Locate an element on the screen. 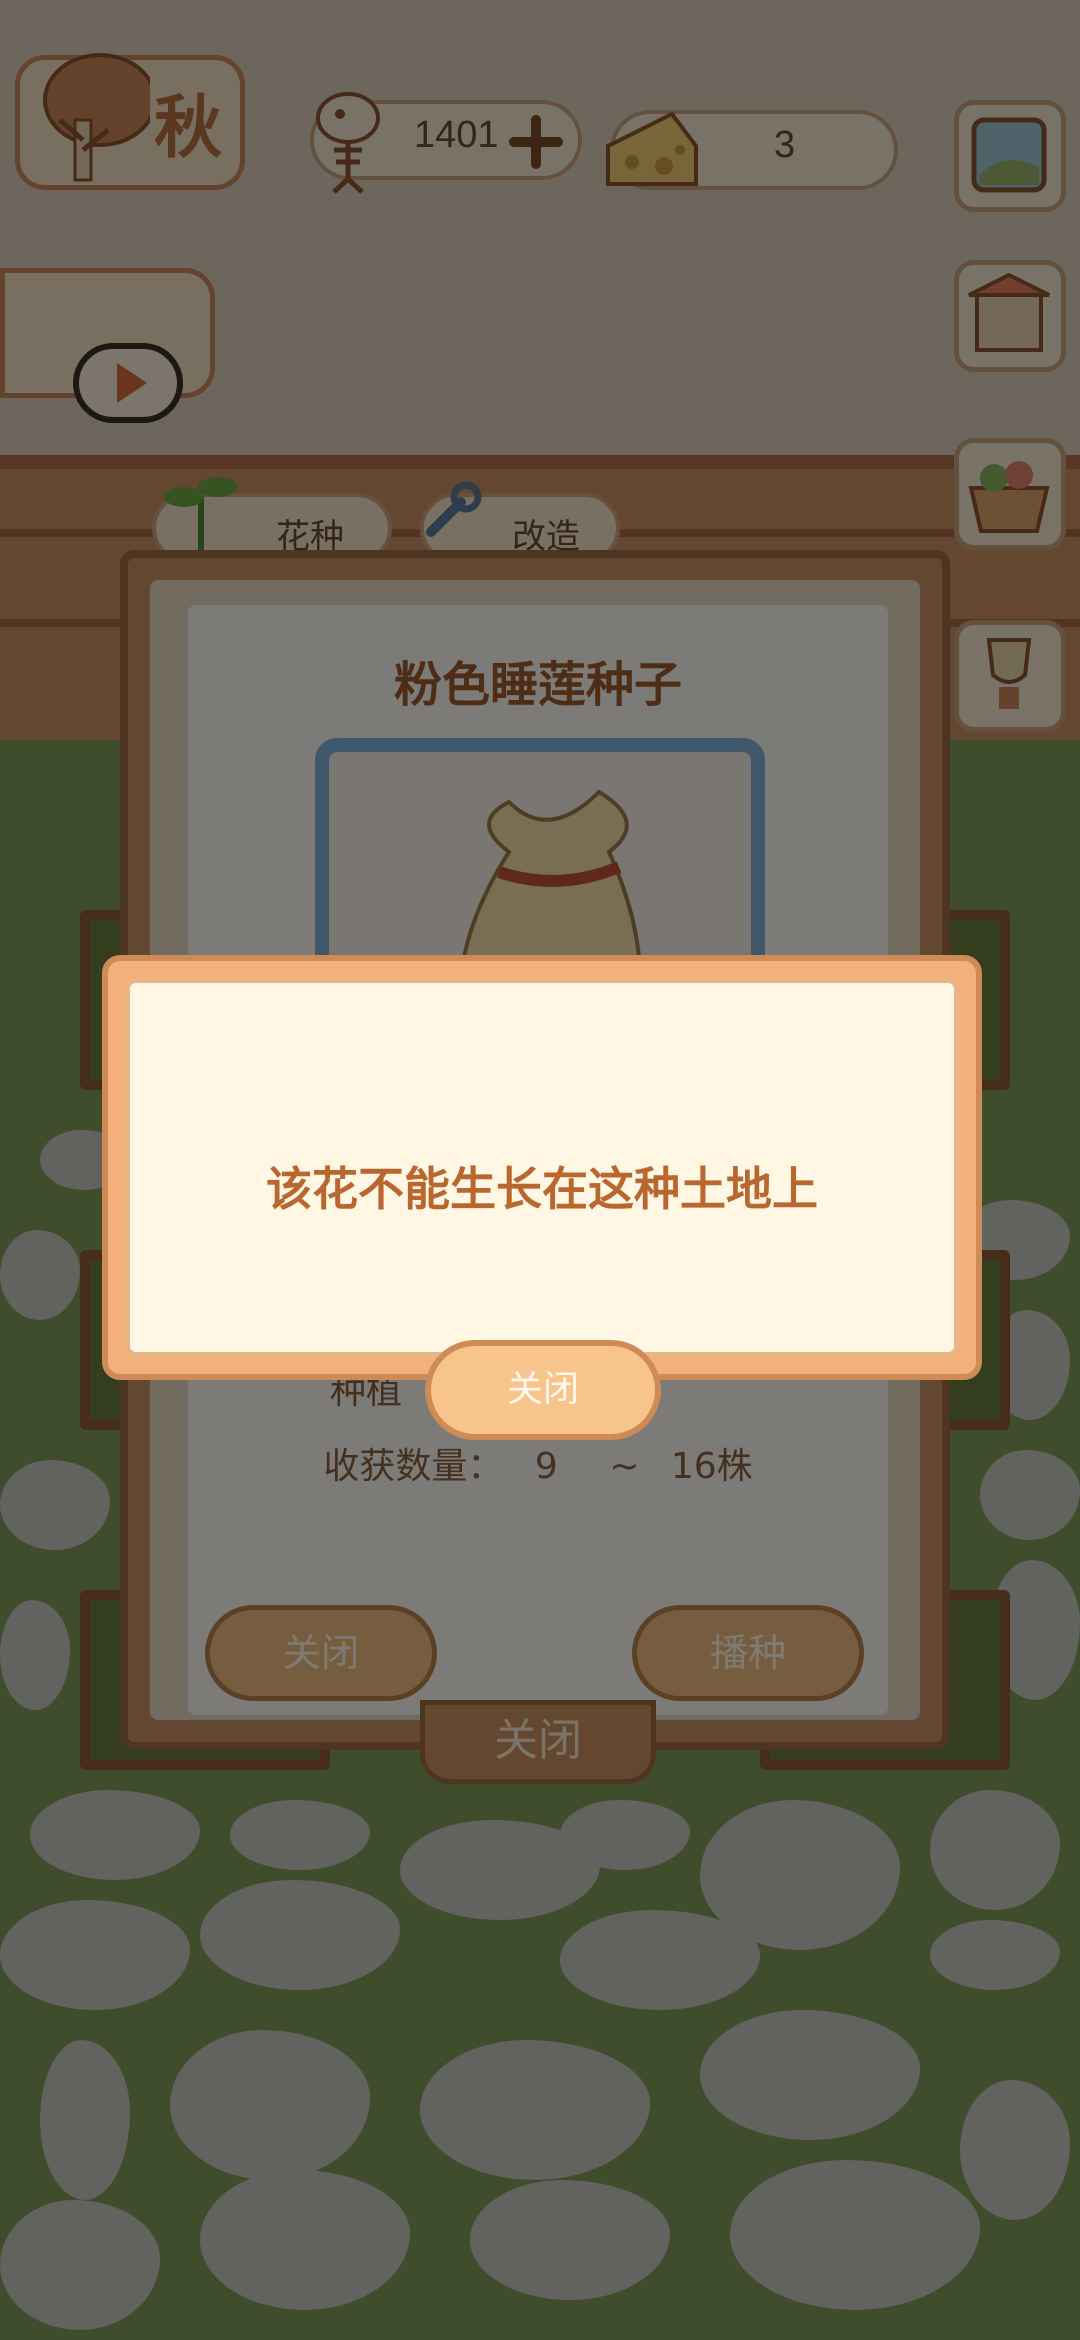 The width and height of the screenshot is (1080, 2340). alert-close-button: 关闭 is located at coordinates (543, 1390).